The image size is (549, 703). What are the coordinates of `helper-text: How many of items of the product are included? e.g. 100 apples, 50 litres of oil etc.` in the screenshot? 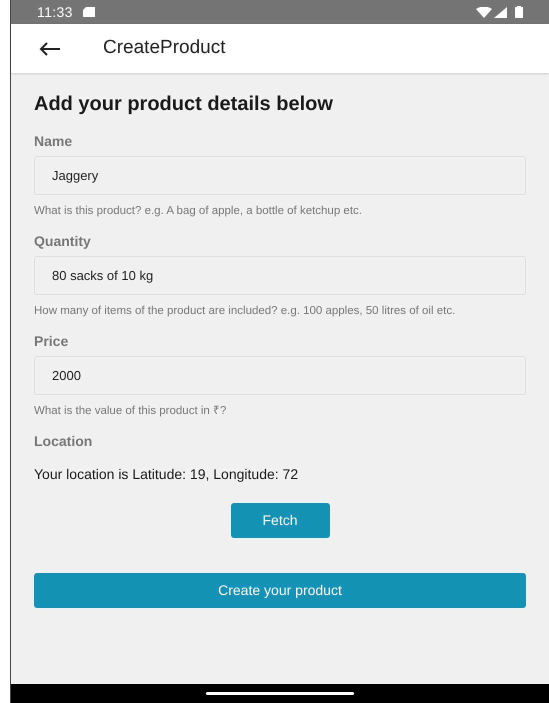 It's located at (245, 311).